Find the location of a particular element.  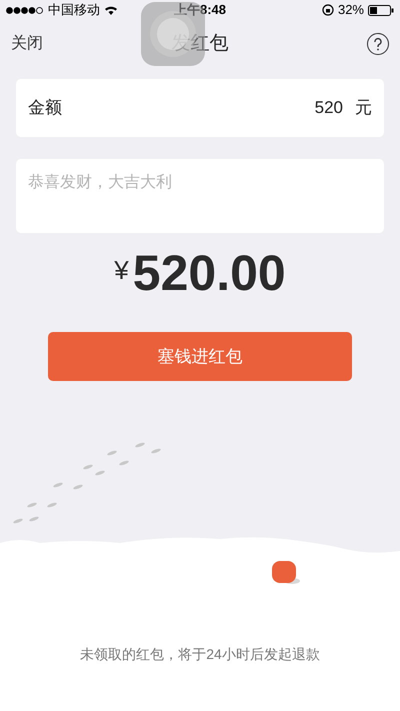

battery-icon is located at coordinates (381, 10).